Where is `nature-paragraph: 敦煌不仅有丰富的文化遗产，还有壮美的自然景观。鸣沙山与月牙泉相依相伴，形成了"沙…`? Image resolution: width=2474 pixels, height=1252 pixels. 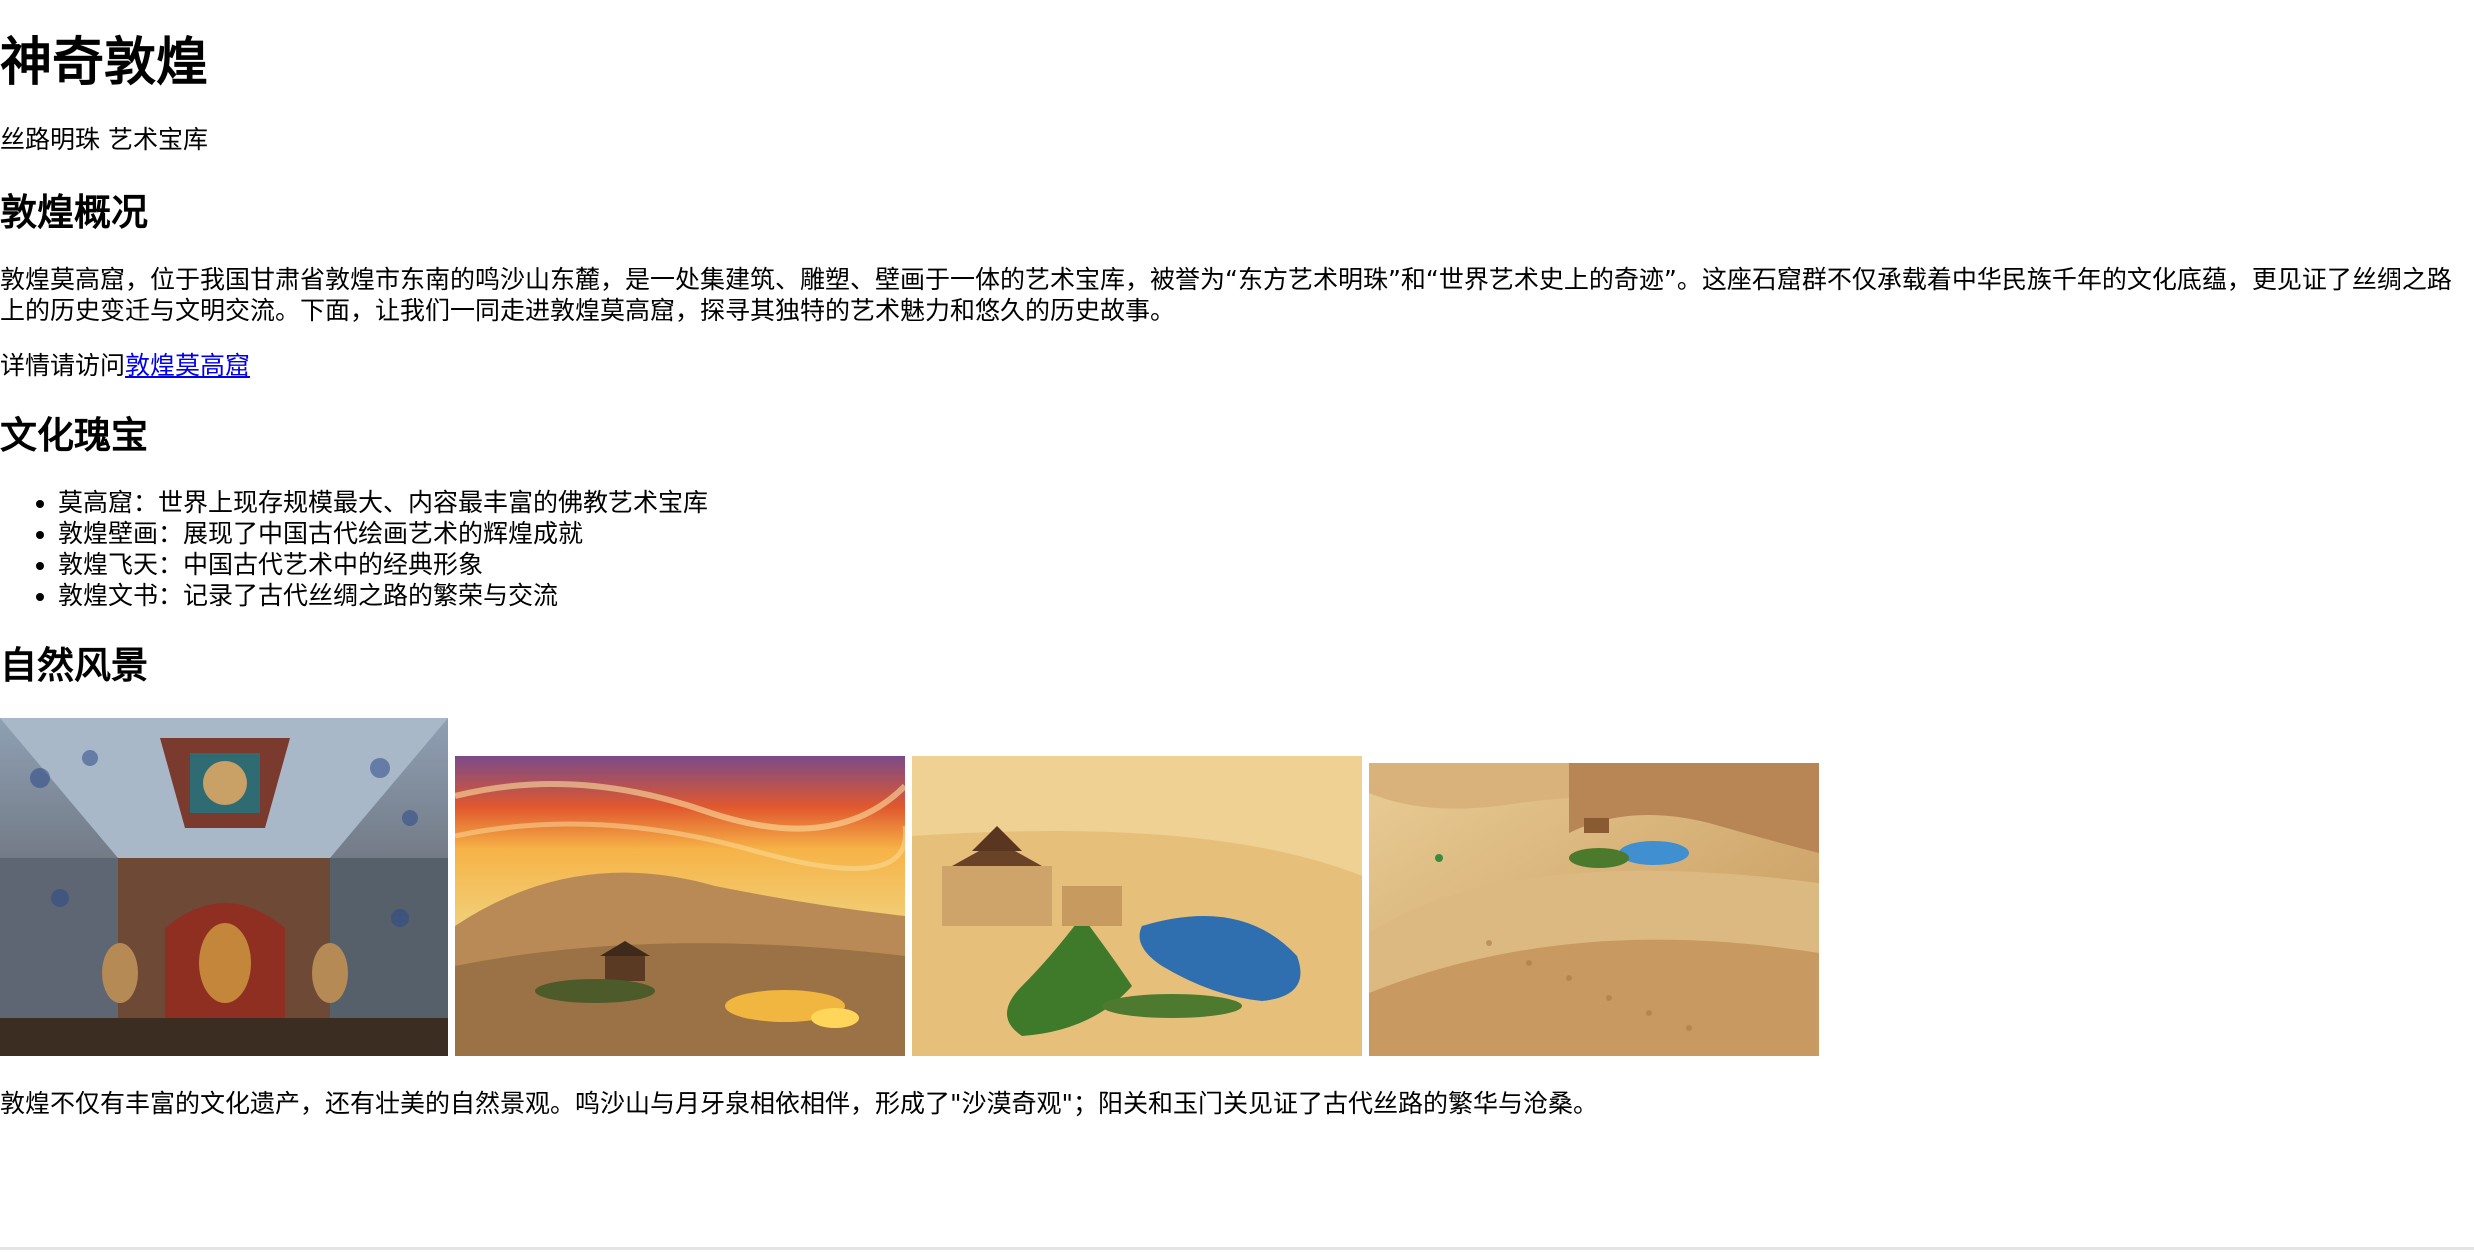 nature-paragraph: 敦煌不仅有丰富的文化遗产，还有壮美的自然景观。鸣沙山与月牙泉相依相伴，形成了"沙… is located at coordinates (799, 1103).